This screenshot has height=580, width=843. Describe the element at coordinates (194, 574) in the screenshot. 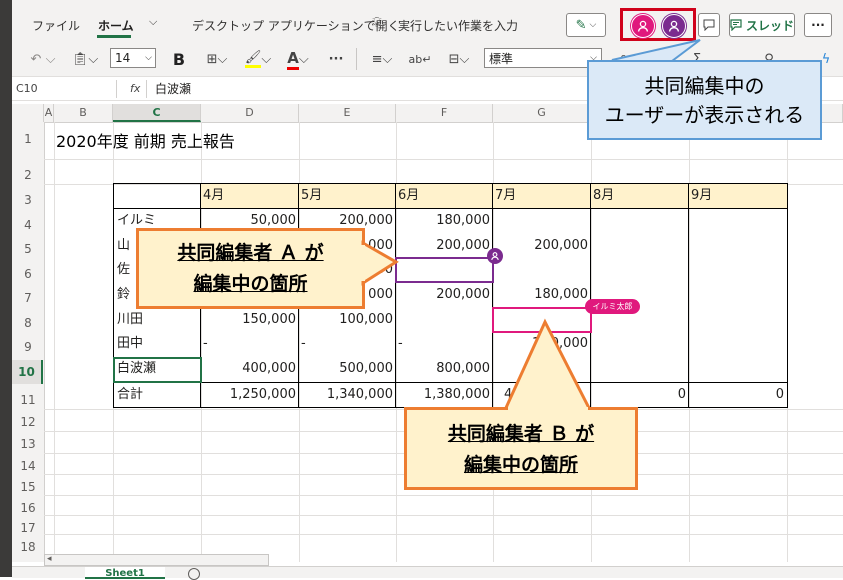

I see `add-sheet-icon` at that location.